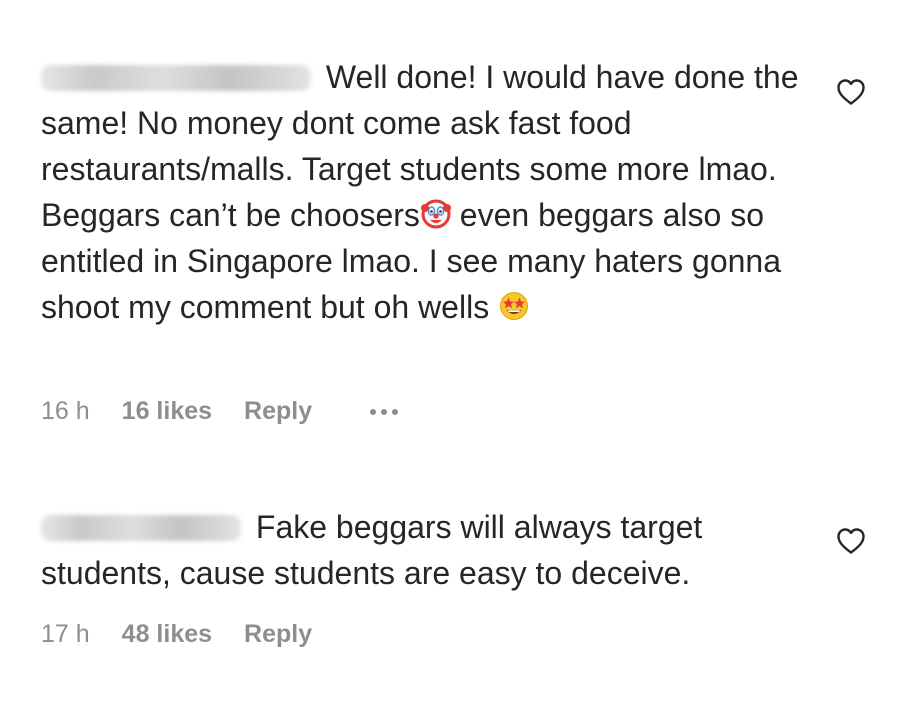 Image resolution: width=900 pixels, height=710 pixels. Describe the element at coordinates (141, 528) in the screenshot. I see `username-link: beau_yy516` at that location.